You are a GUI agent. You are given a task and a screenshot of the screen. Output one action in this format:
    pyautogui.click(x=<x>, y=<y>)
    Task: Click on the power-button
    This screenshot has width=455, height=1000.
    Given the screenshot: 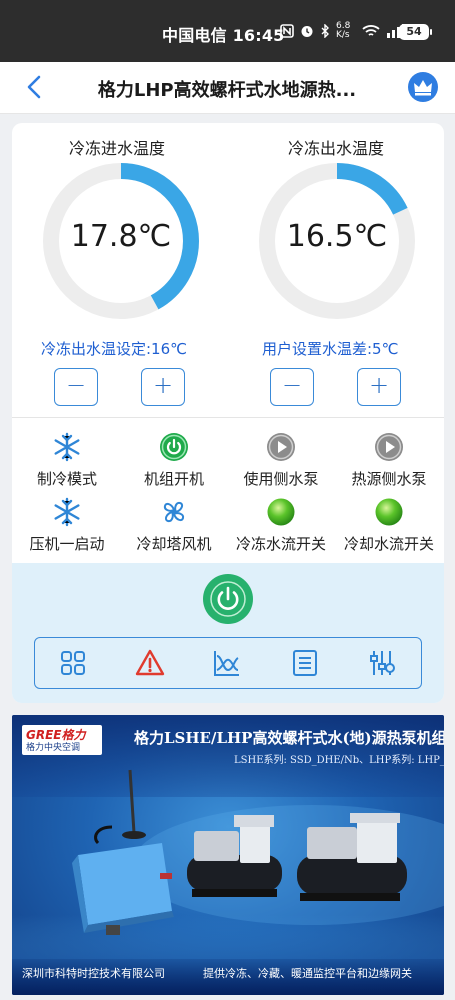 What is the action you would take?
    pyautogui.click(x=228, y=599)
    